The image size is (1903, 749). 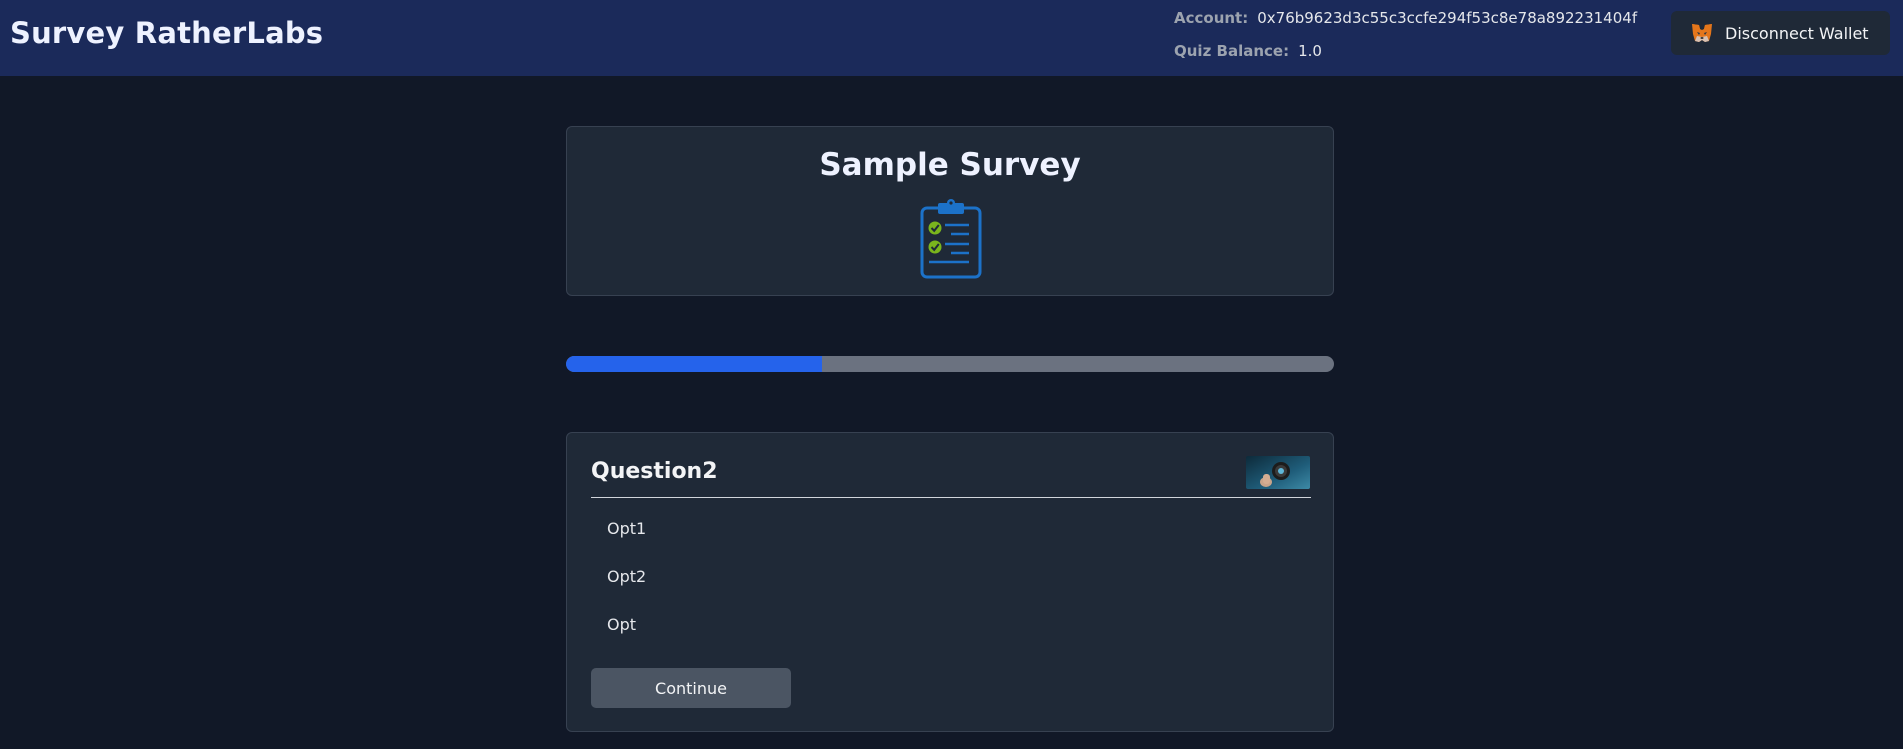 What do you see at coordinates (627, 576) in the screenshot?
I see `option-label: Opt2` at bounding box center [627, 576].